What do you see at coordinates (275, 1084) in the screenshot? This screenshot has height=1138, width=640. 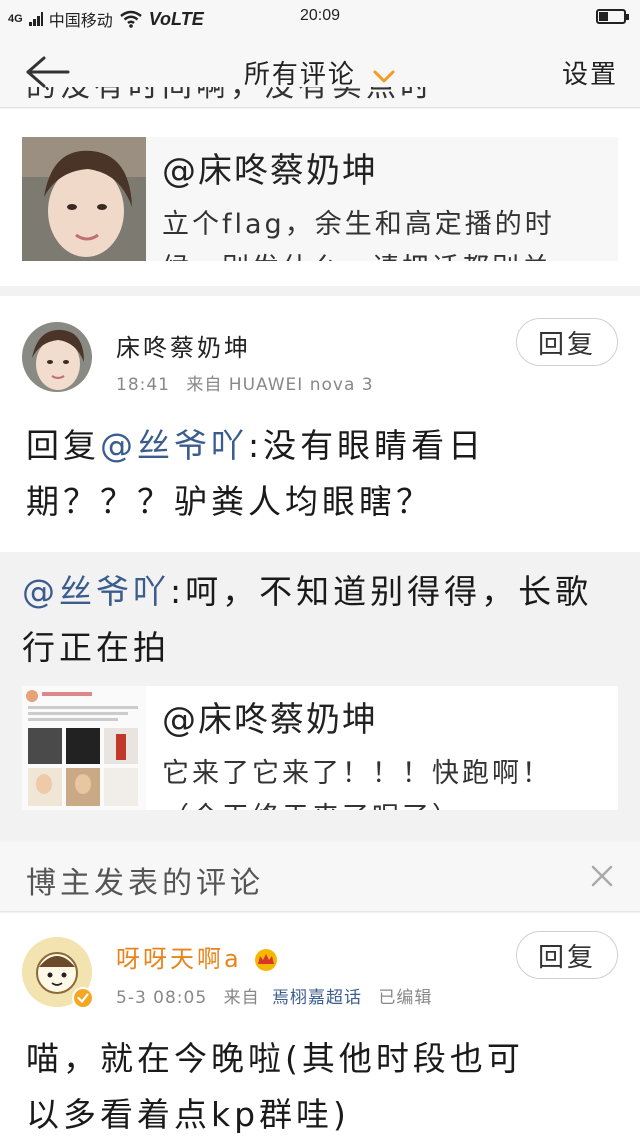 I see `blogger-comment-body: 喵，就在今晚啦(其他时段也可 以多看着点kp群哇)` at bounding box center [275, 1084].